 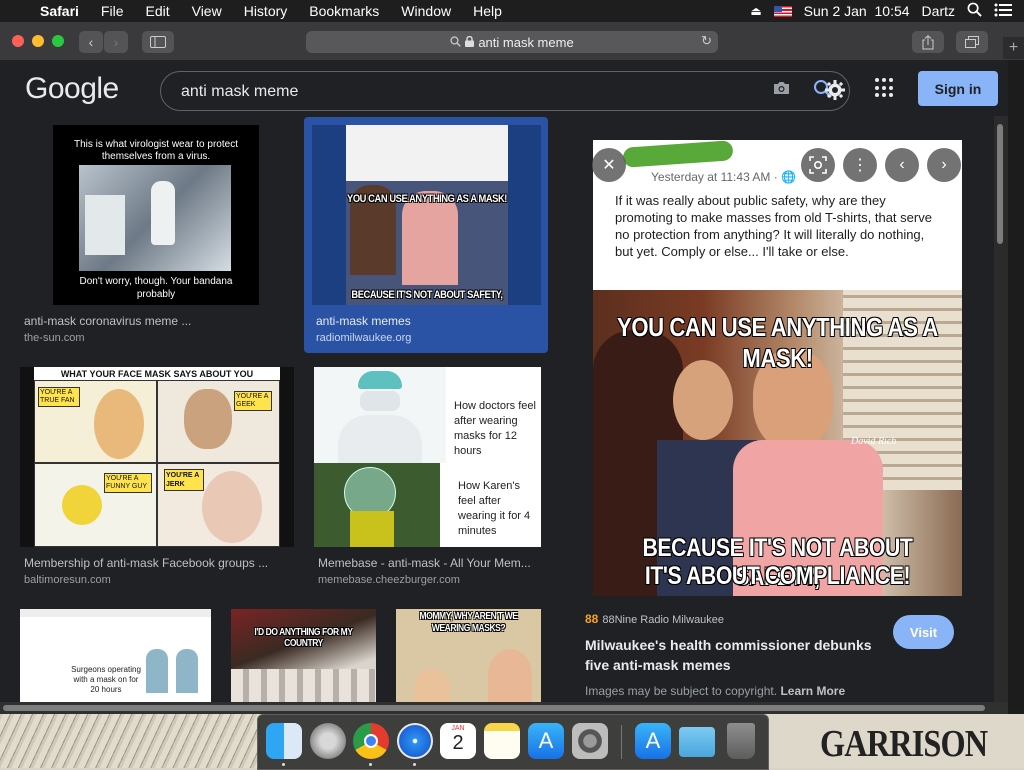 What do you see at coordinates (431, 11) in the screenshot?
I see `menu-window: Window` at bounding box center [431, 11].